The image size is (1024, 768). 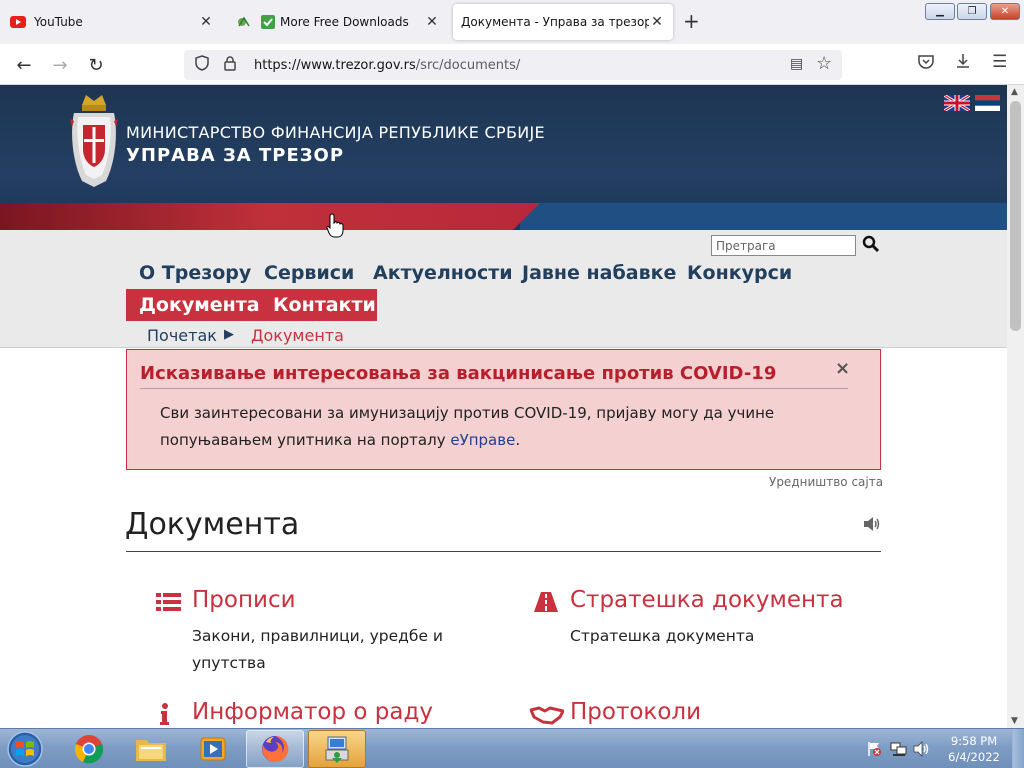 What do you see at coordinates (324, 305) in the screenshot?
I see `menu-item-kontakti: Контакти` at bounding box center [324, 305].